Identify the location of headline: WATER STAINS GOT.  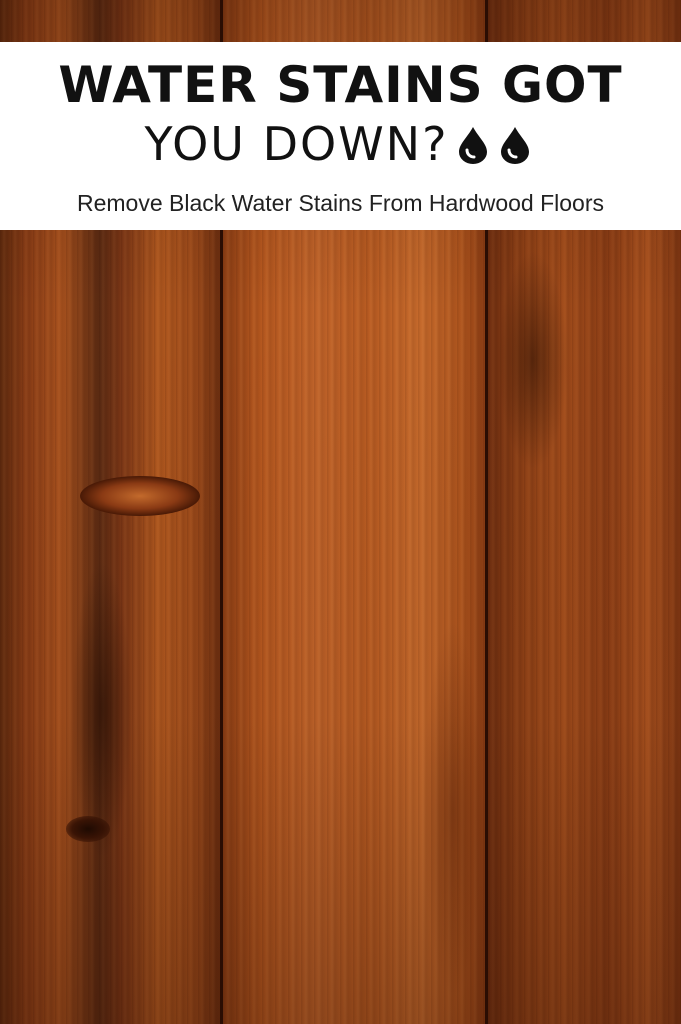
(340, 85).